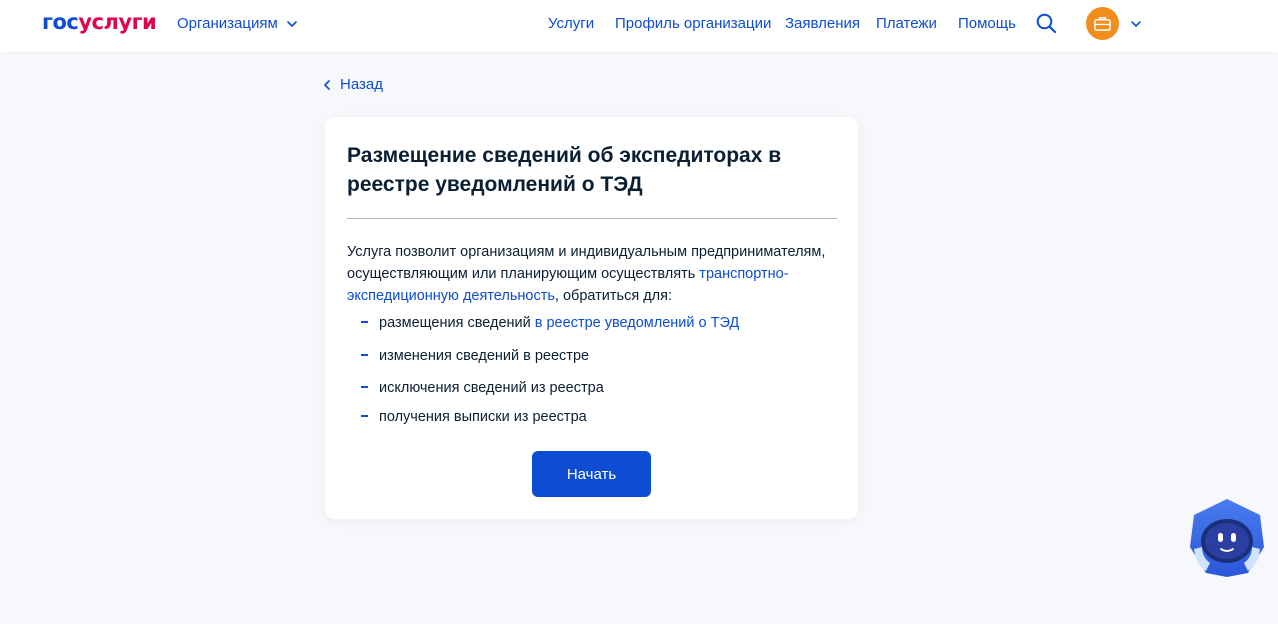 The height and width of the screenshot is (624, 1278). I want to click on briefcase-icon, so click(1102, 24).